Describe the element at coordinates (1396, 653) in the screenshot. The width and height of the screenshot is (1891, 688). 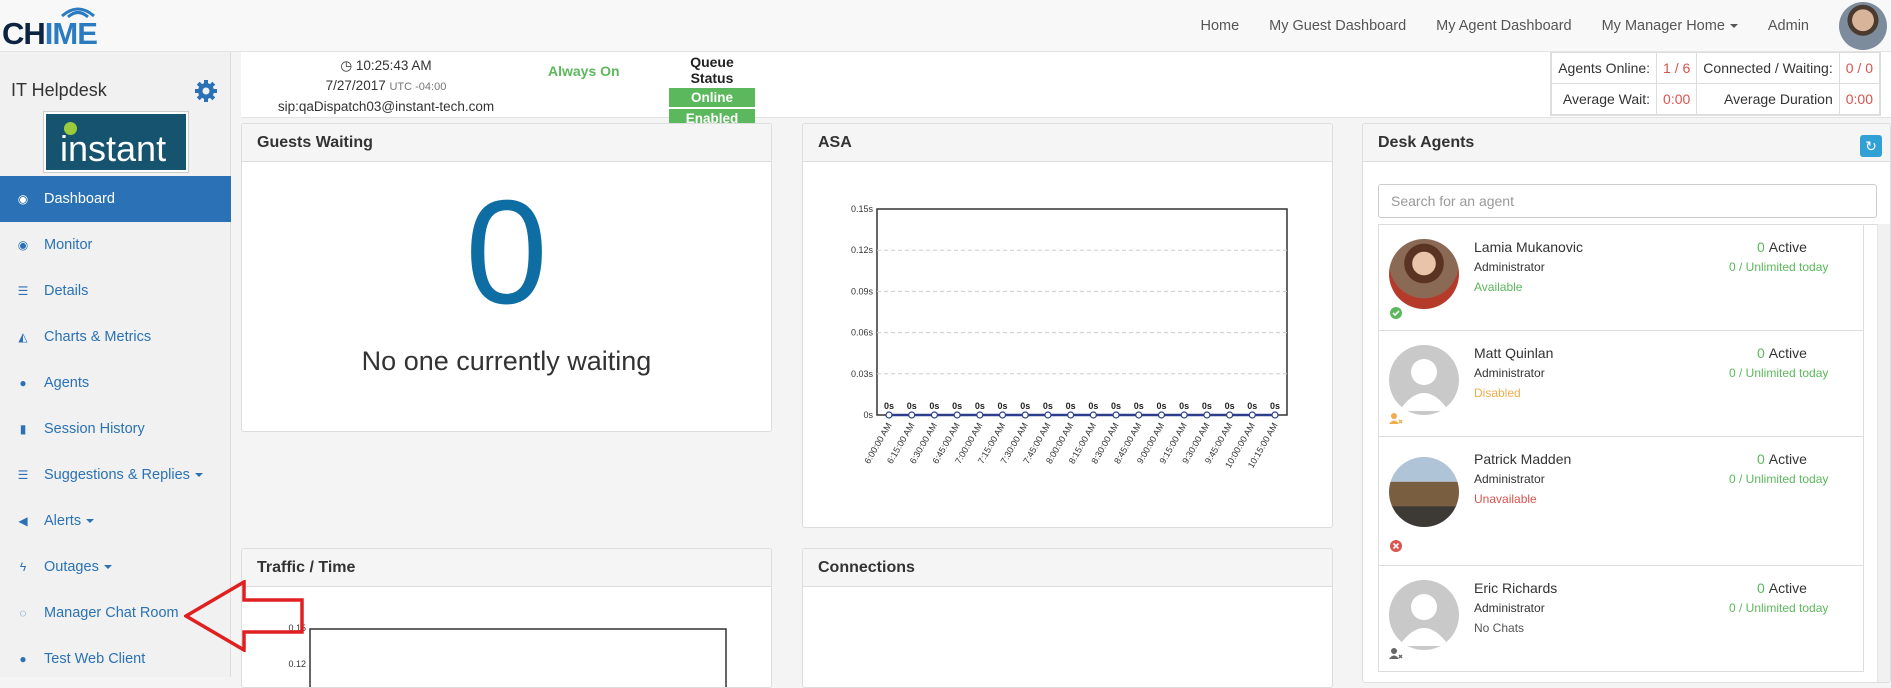
I see `user-no-chats-icon` at that location.